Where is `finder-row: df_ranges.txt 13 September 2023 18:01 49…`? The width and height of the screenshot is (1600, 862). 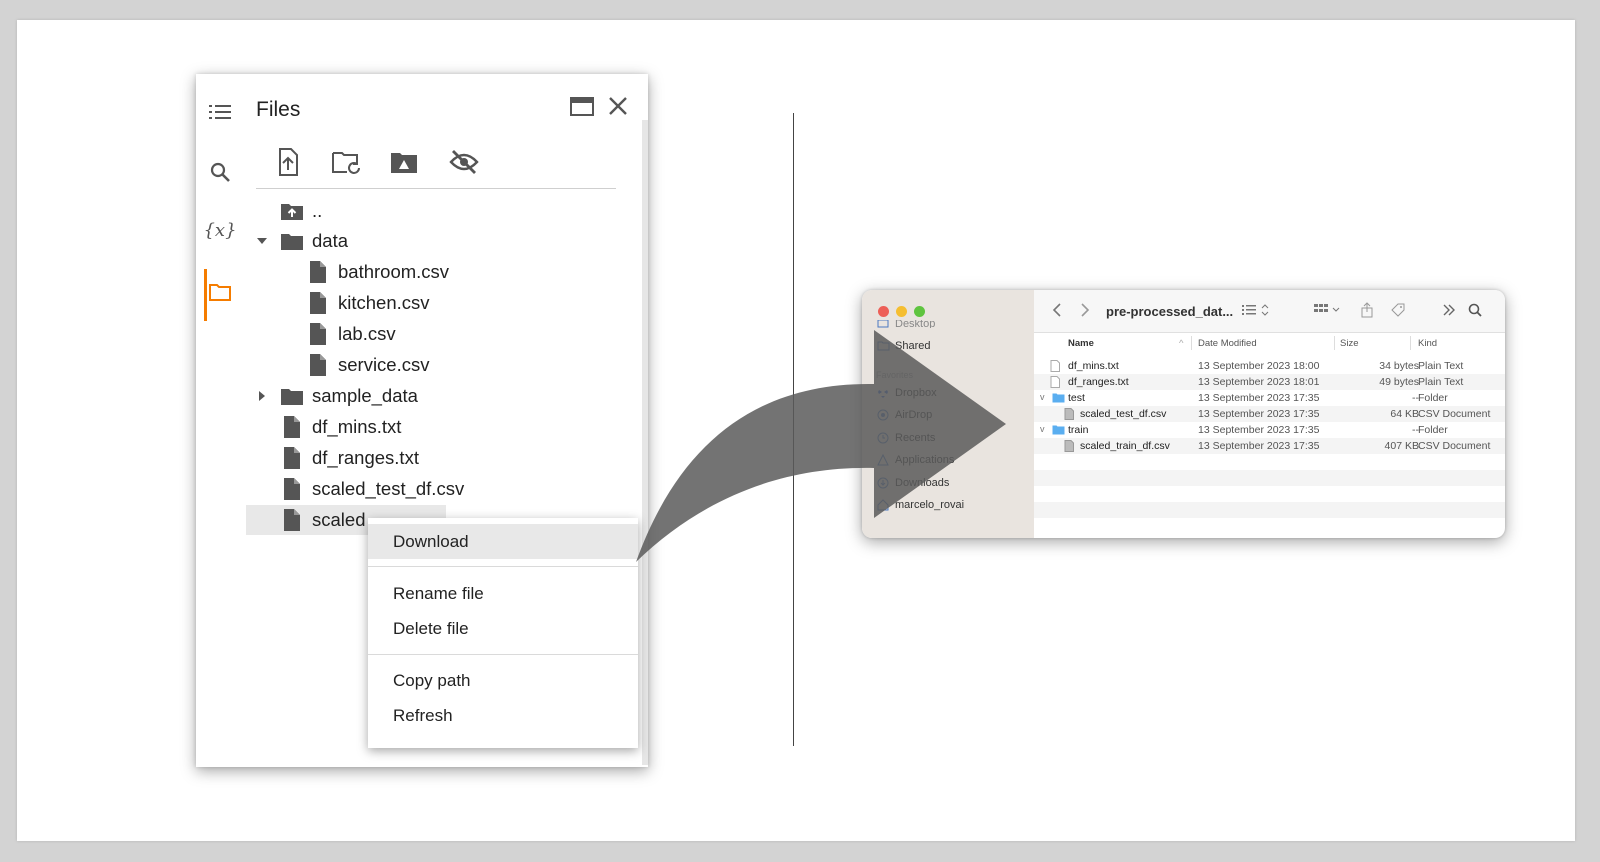 finder-row: df_ranges.txt 13 September 2023 18:01 49… is located at coordinates (1269, 382).